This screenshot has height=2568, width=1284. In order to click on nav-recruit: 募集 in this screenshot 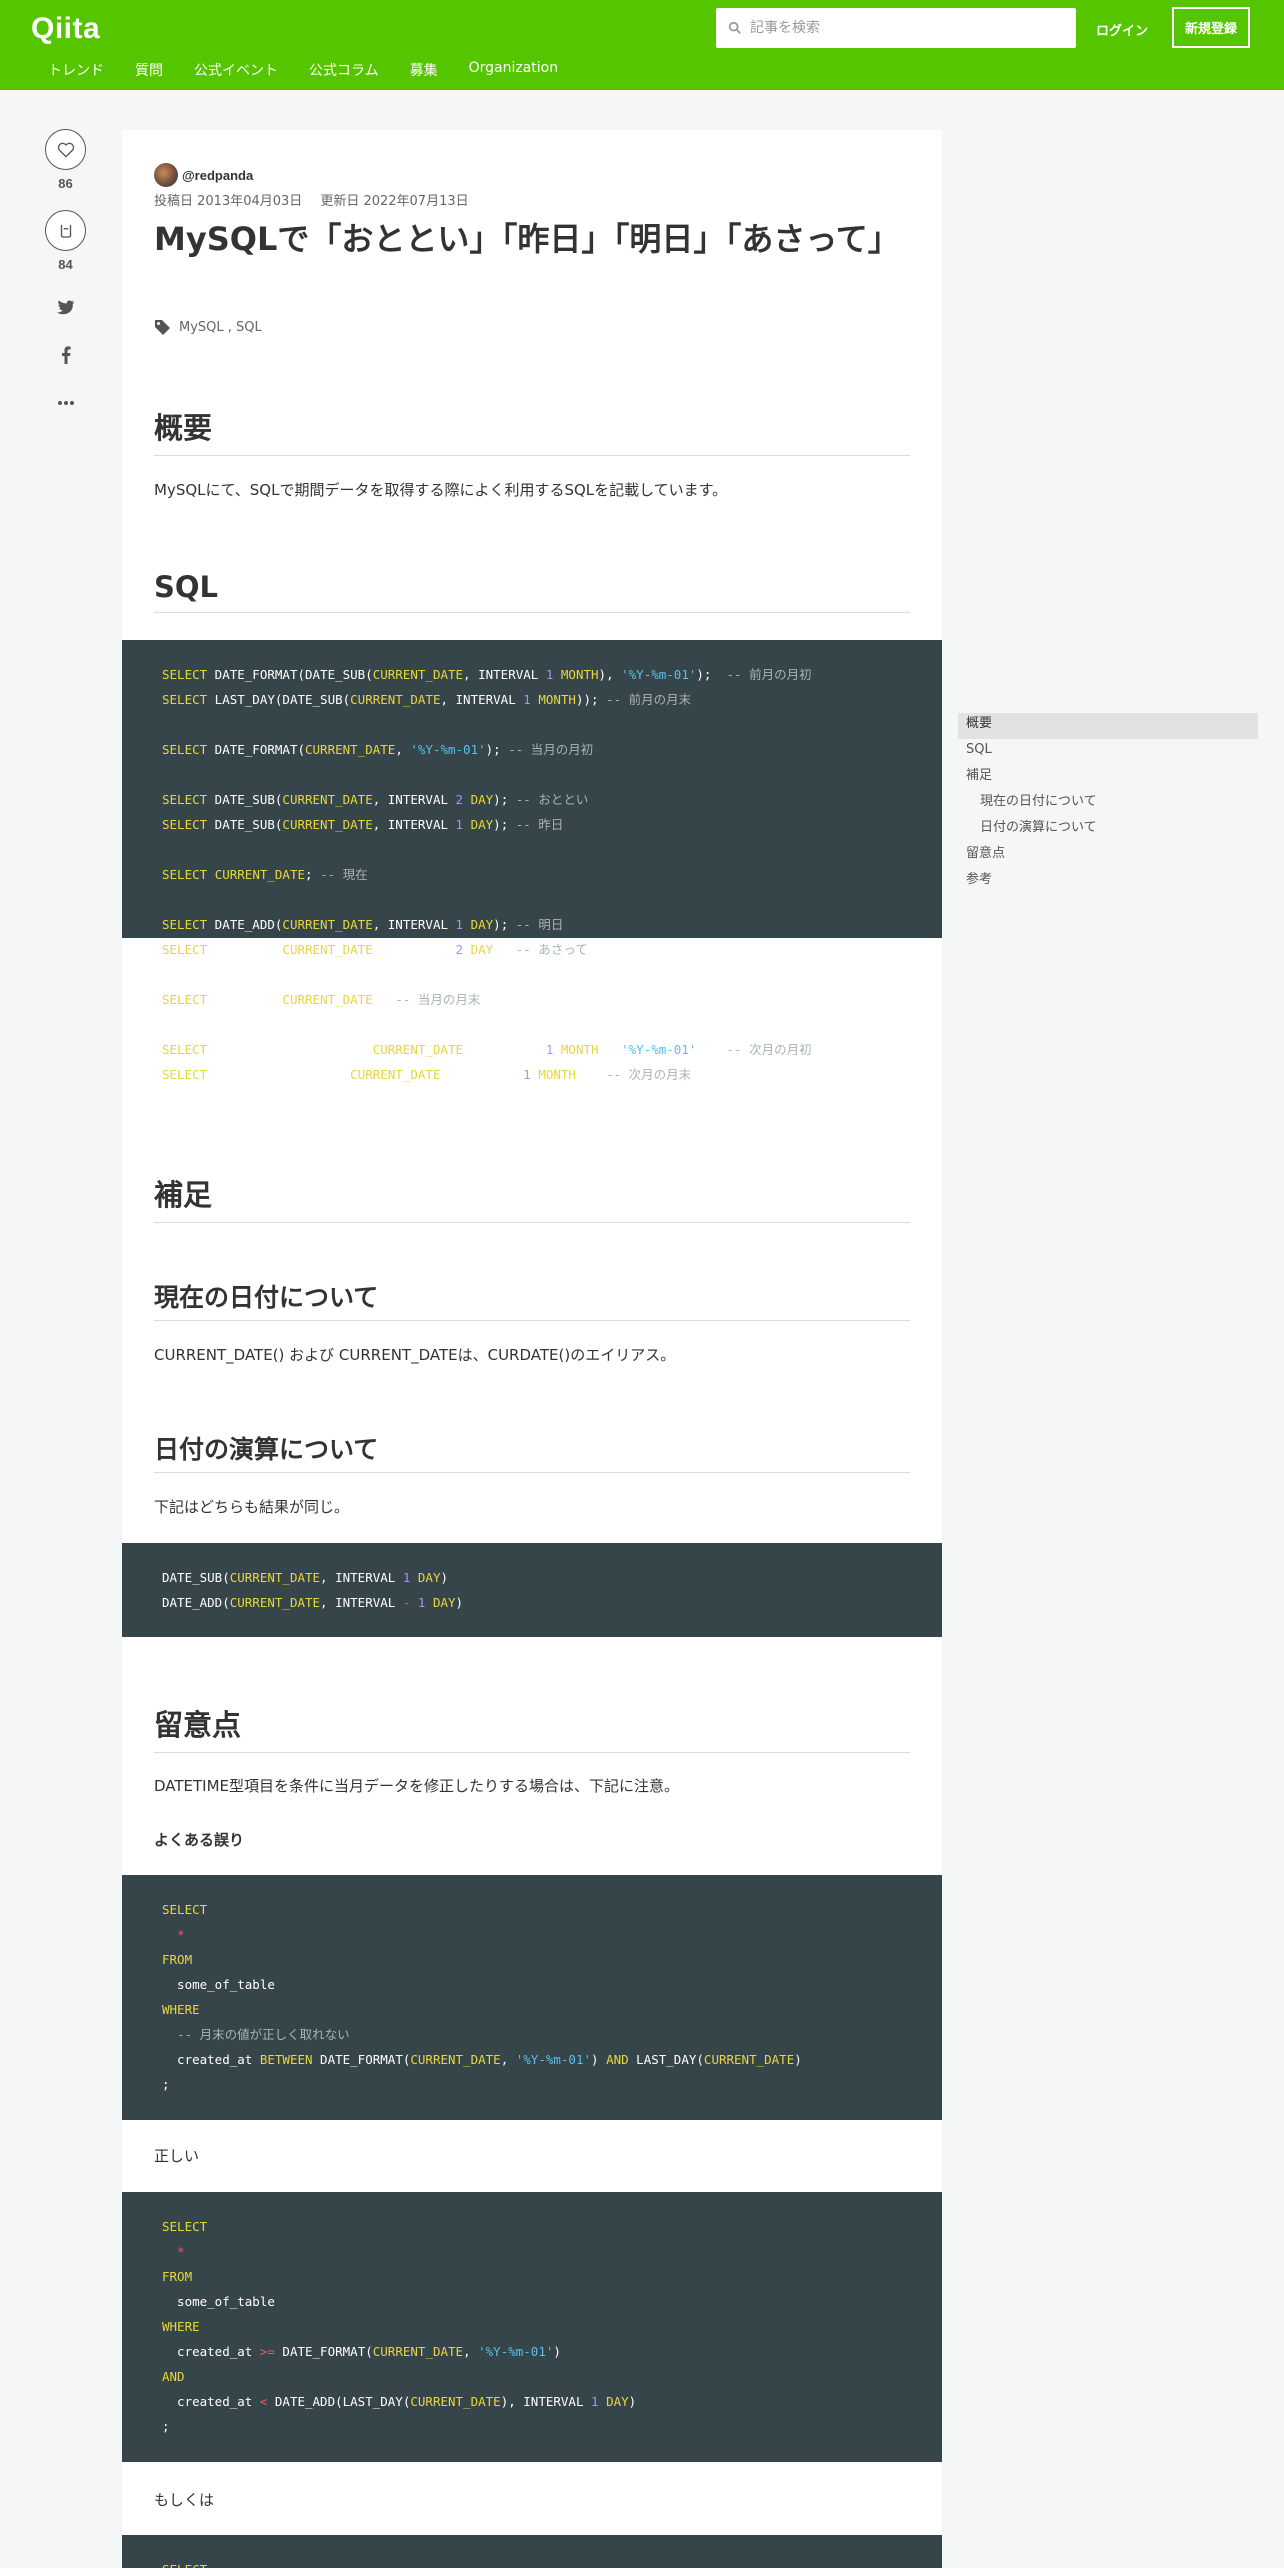, I will do `click(424, 70)`.